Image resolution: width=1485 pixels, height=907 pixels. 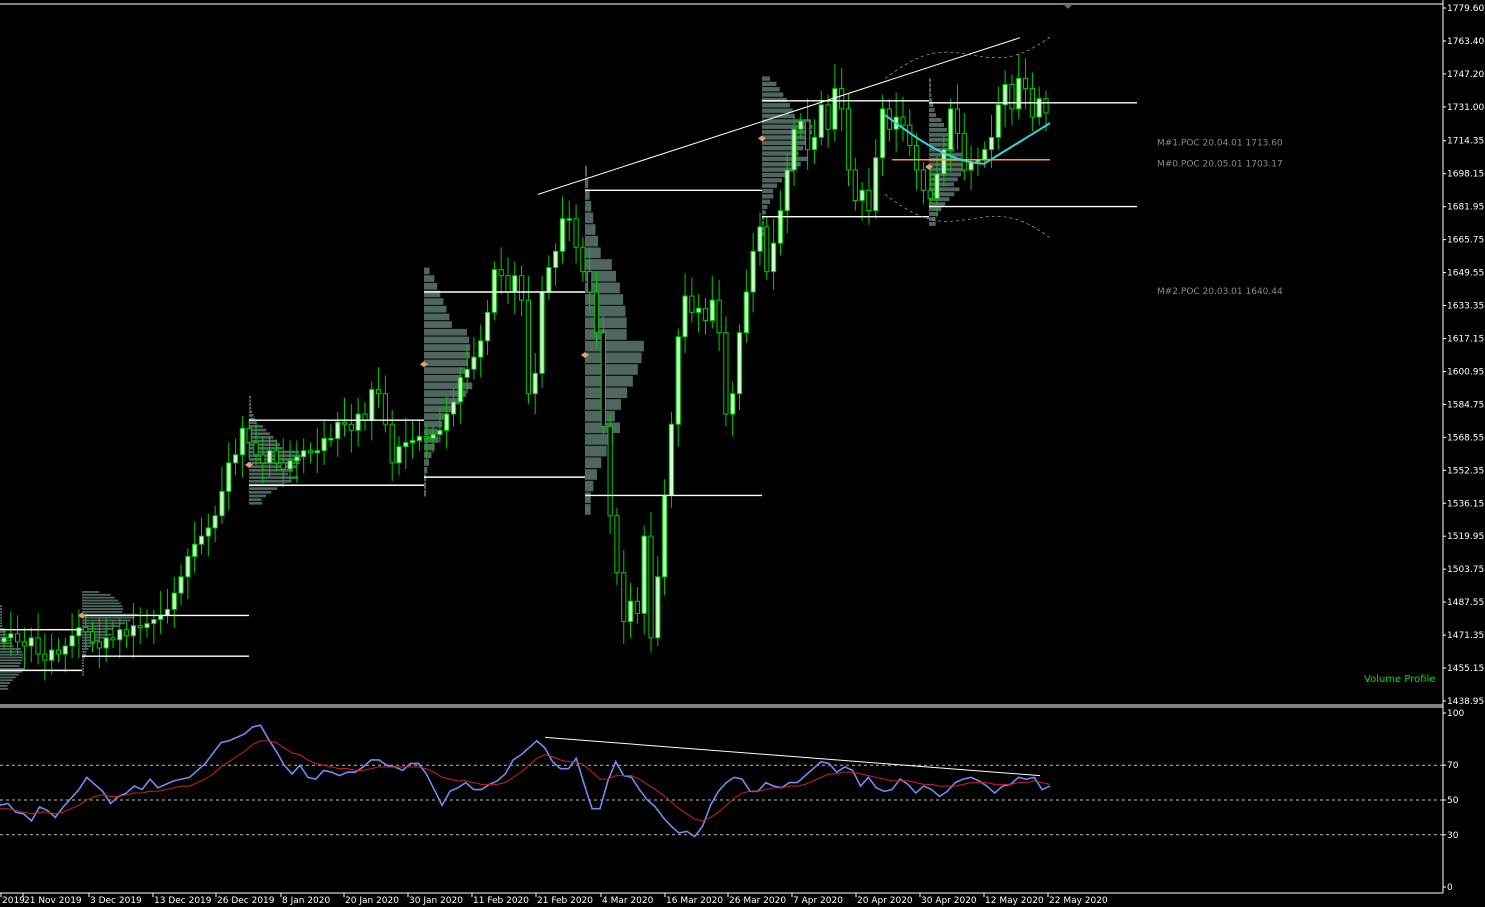 What do you see at coordinates (721, 781) in the screenshot?
I see `rsi-panel` at bounding box center [721, 781].